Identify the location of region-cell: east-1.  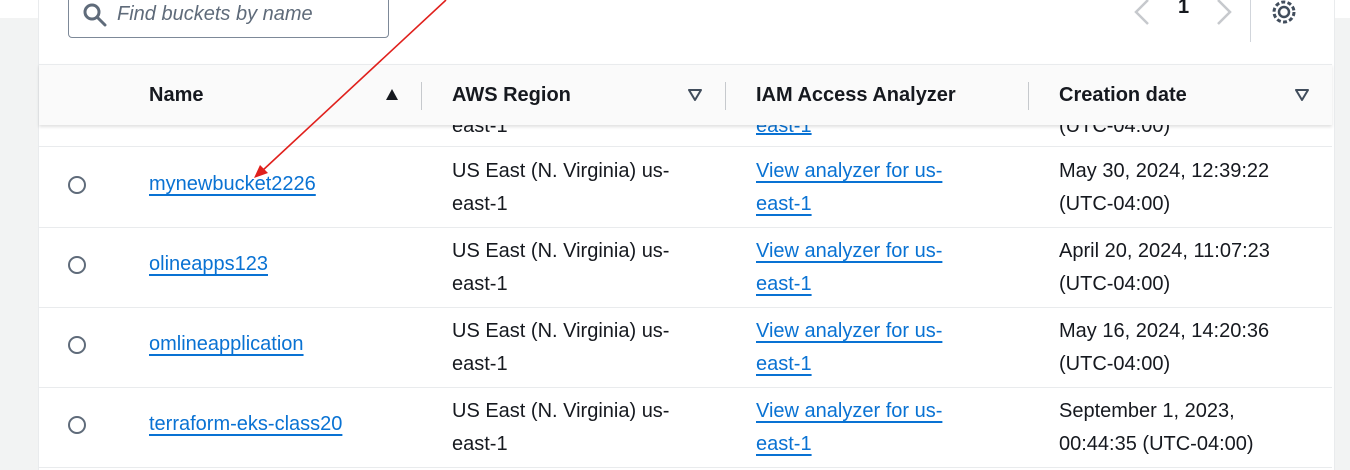
(480, 130).